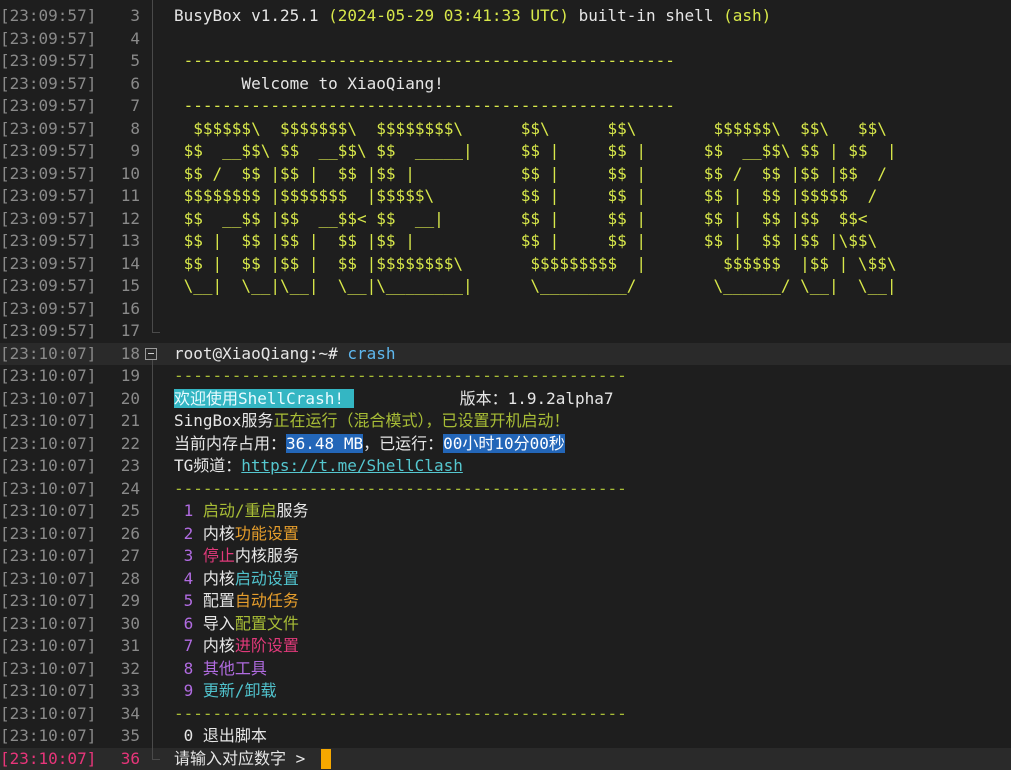  I want to click on text-segment: 9, so click(188, 690).